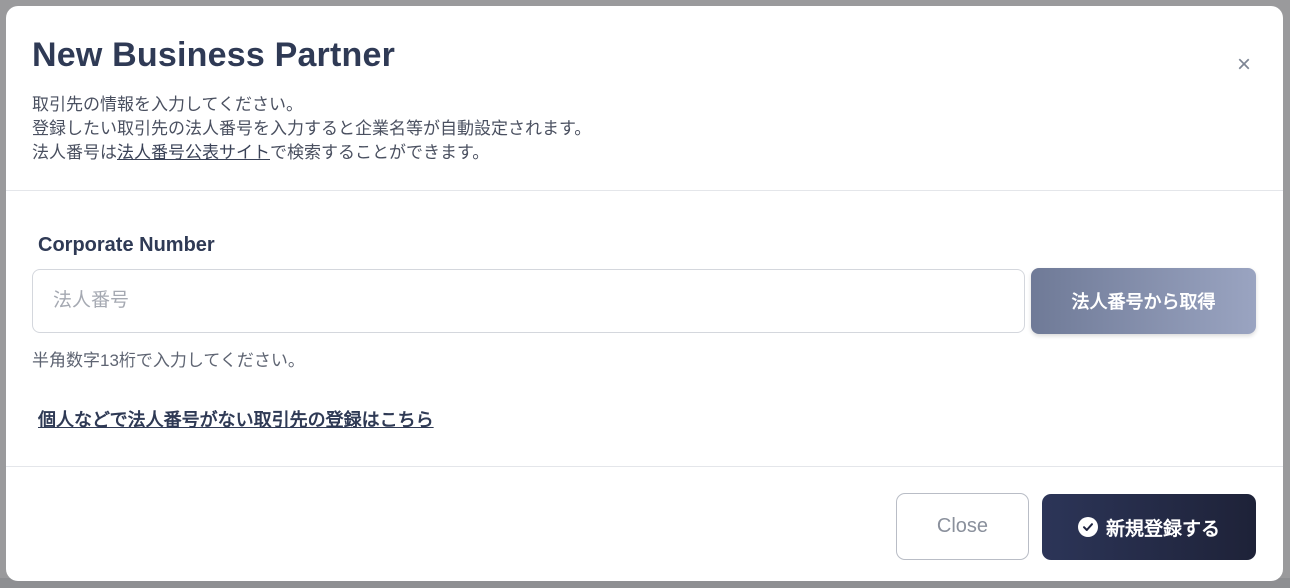  I want to click on close-button: Close, so click(962, 526).